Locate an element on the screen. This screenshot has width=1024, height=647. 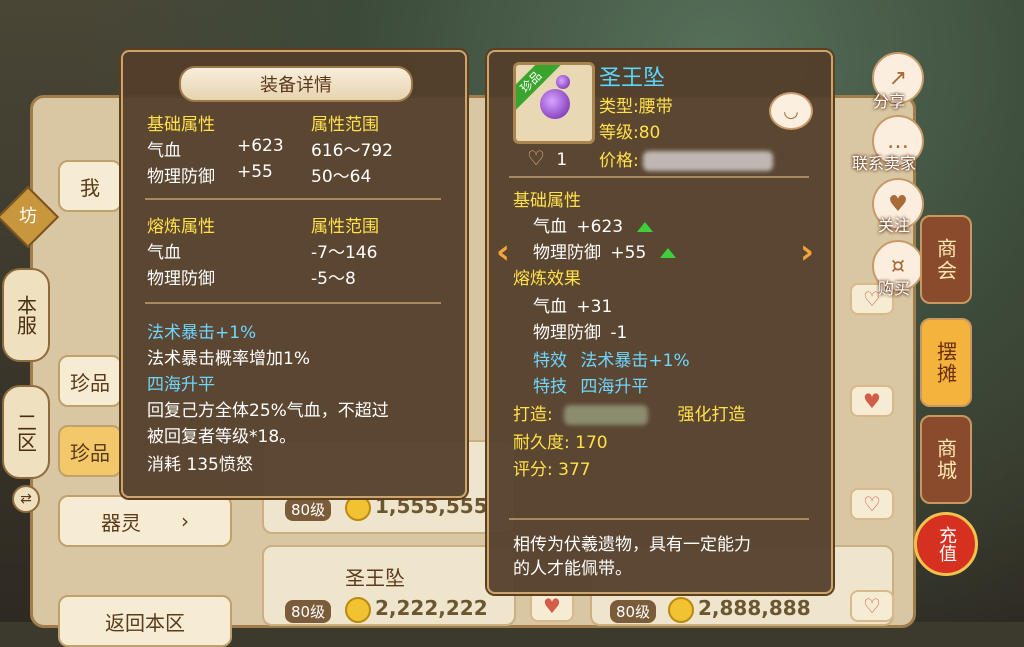
forge-label: 打造: is located at coordinates (533, 415).